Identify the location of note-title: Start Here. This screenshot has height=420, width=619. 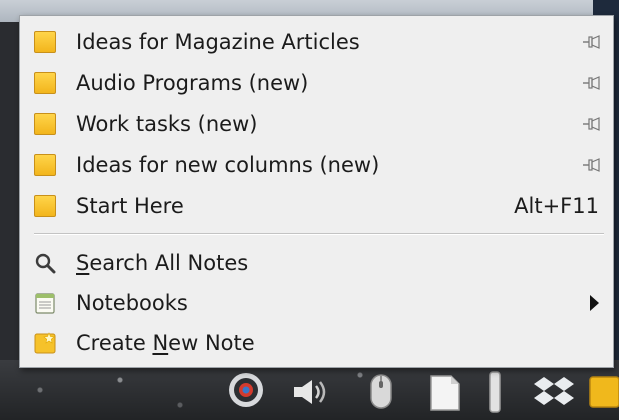
(130, 206).